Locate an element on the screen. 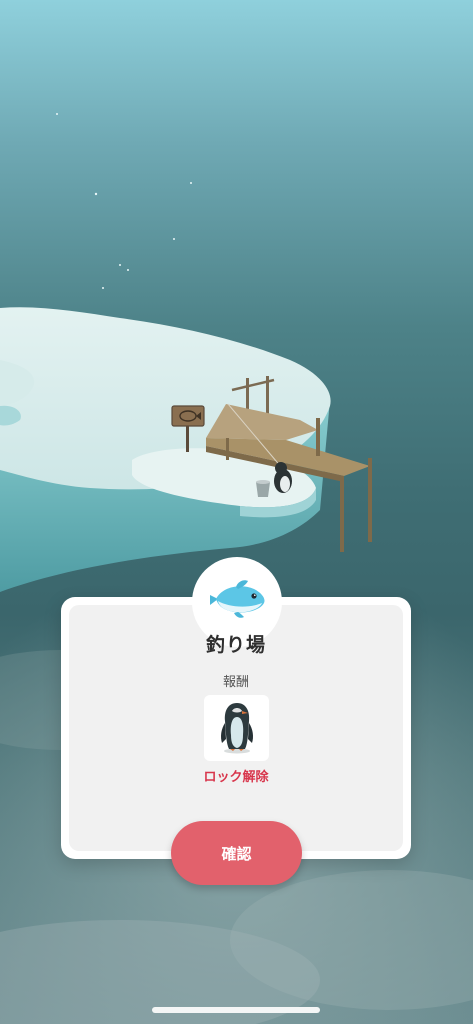 Image resolution: width=473 pixels, height=1024 pixels. confirm-button: 確認 is located at coordinates (236, 853).